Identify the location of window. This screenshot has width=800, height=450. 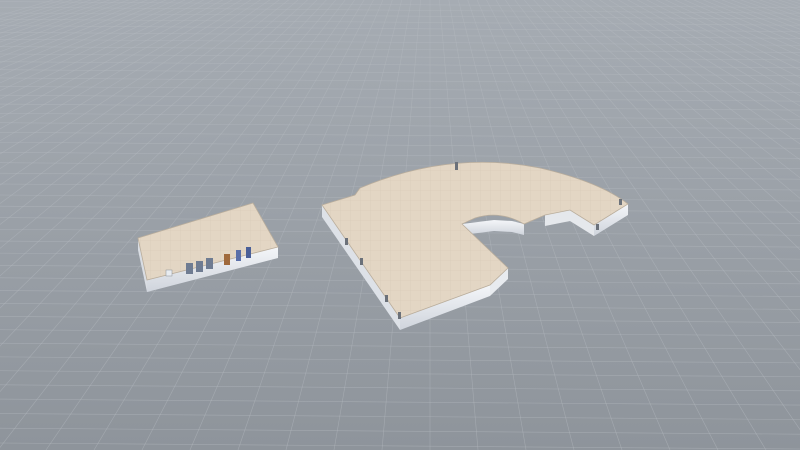
(169, 273).